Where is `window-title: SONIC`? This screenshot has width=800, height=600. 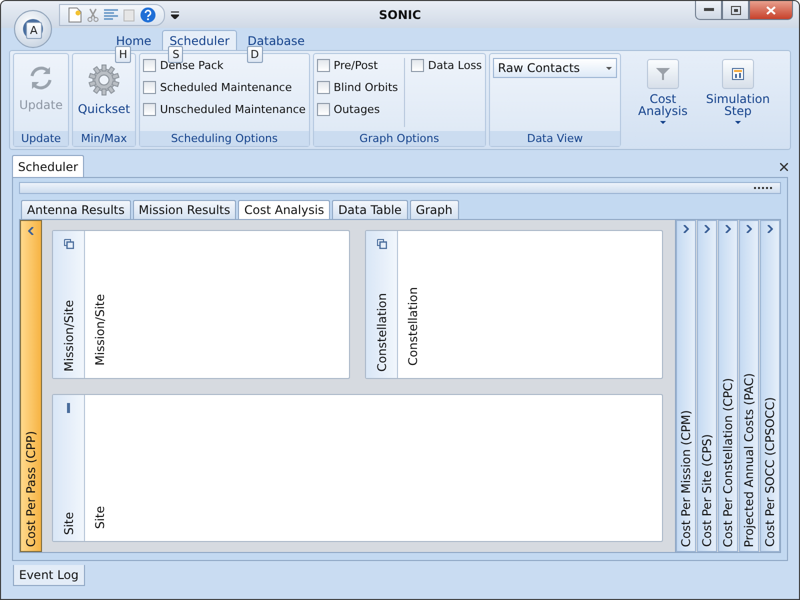 window-title: SONIC is located at coordinates (400, 15).